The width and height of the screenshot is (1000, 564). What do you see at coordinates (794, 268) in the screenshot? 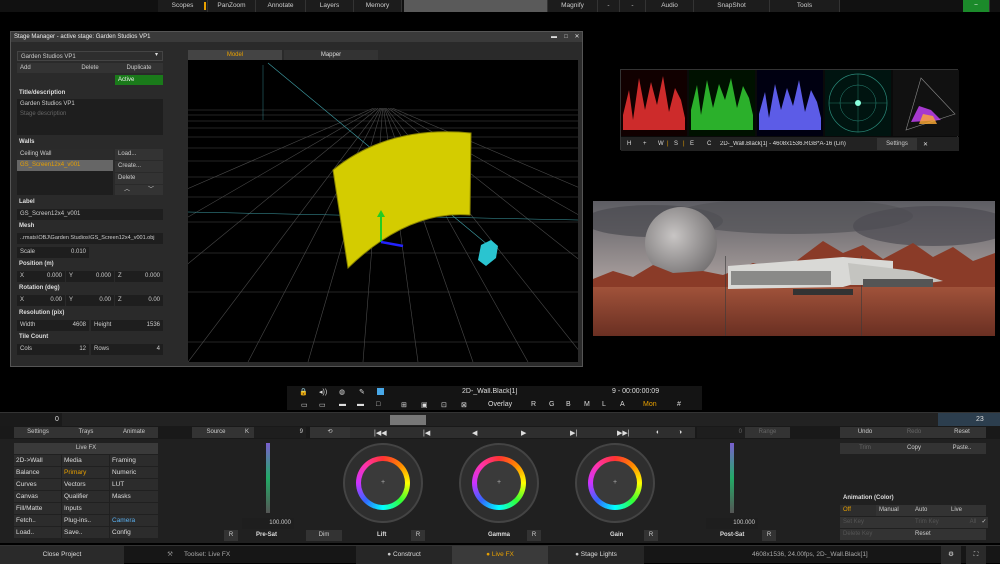
I see `image-viewer` at bounding box center [794, 268].